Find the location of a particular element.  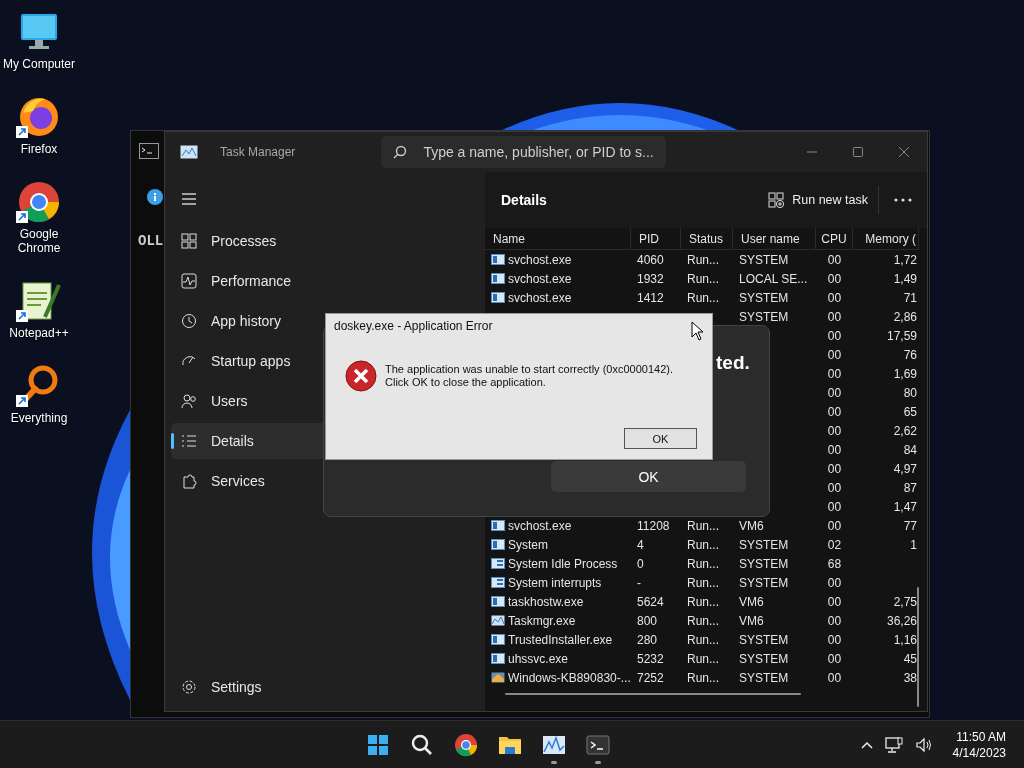

table-cell-text: 4060 is located at coordinates (650, 260).